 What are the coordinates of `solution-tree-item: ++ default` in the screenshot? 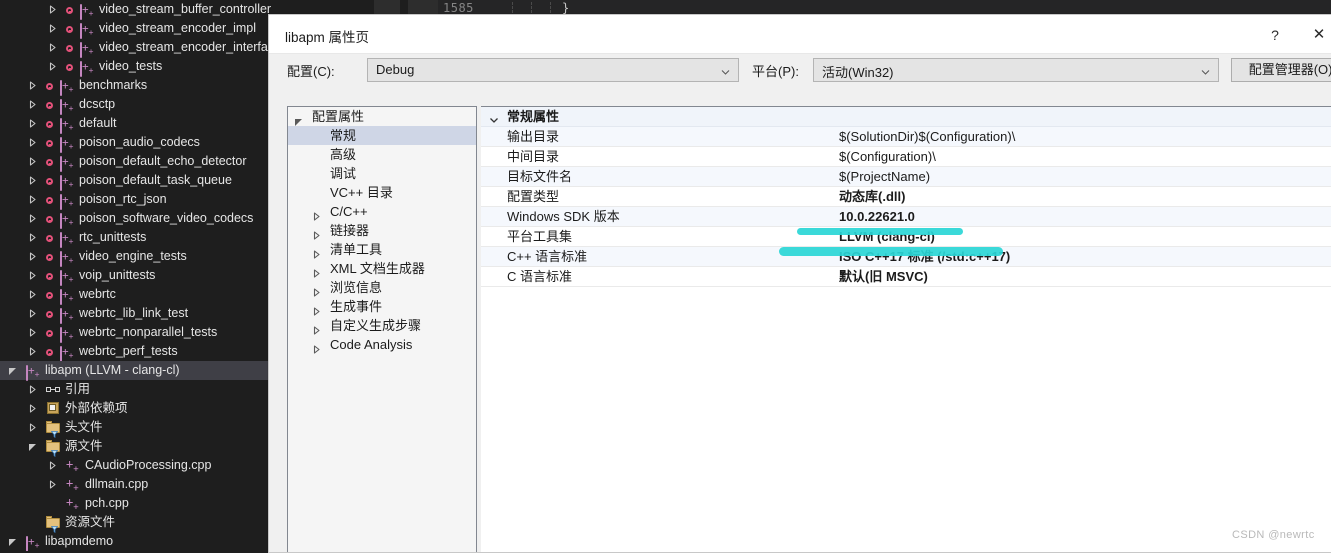 It's located at (136, 124).